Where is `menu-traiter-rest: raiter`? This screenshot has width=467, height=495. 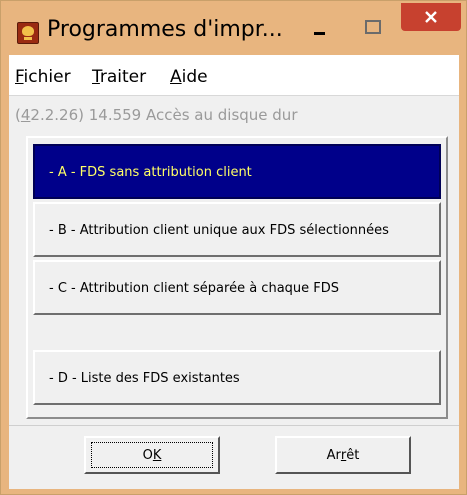 menu-traiter-rest: raiter is located at coordinates (123, 77).